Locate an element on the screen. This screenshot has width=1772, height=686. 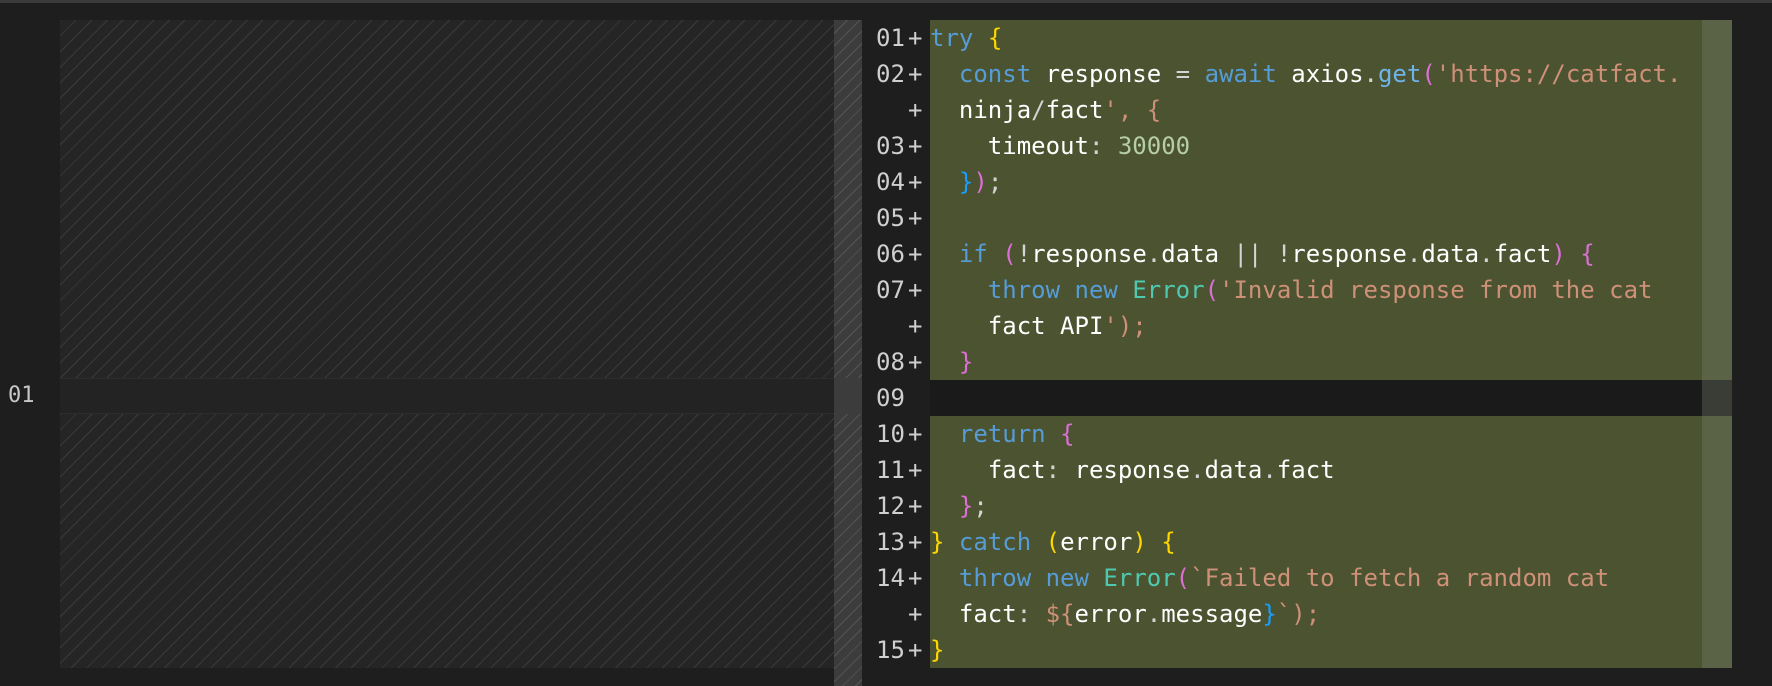
modified-gutter-row: 08 + is located at coordinates (896, 362).